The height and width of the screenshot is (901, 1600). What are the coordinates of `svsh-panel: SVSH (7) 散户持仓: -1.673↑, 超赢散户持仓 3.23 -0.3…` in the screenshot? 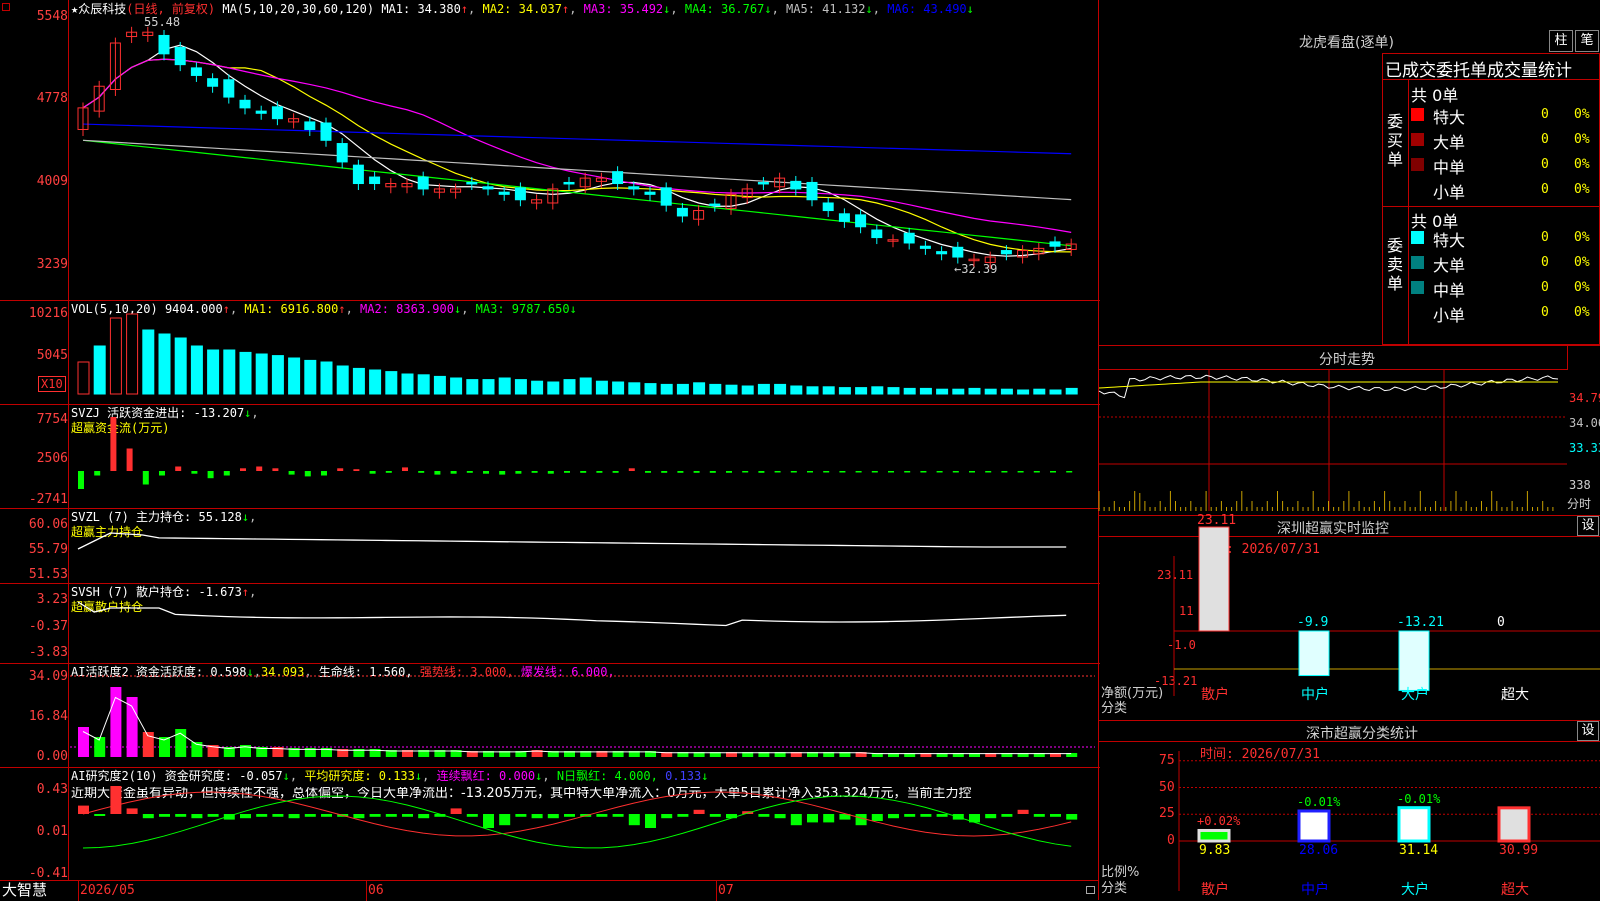 It's located at (550, 623).